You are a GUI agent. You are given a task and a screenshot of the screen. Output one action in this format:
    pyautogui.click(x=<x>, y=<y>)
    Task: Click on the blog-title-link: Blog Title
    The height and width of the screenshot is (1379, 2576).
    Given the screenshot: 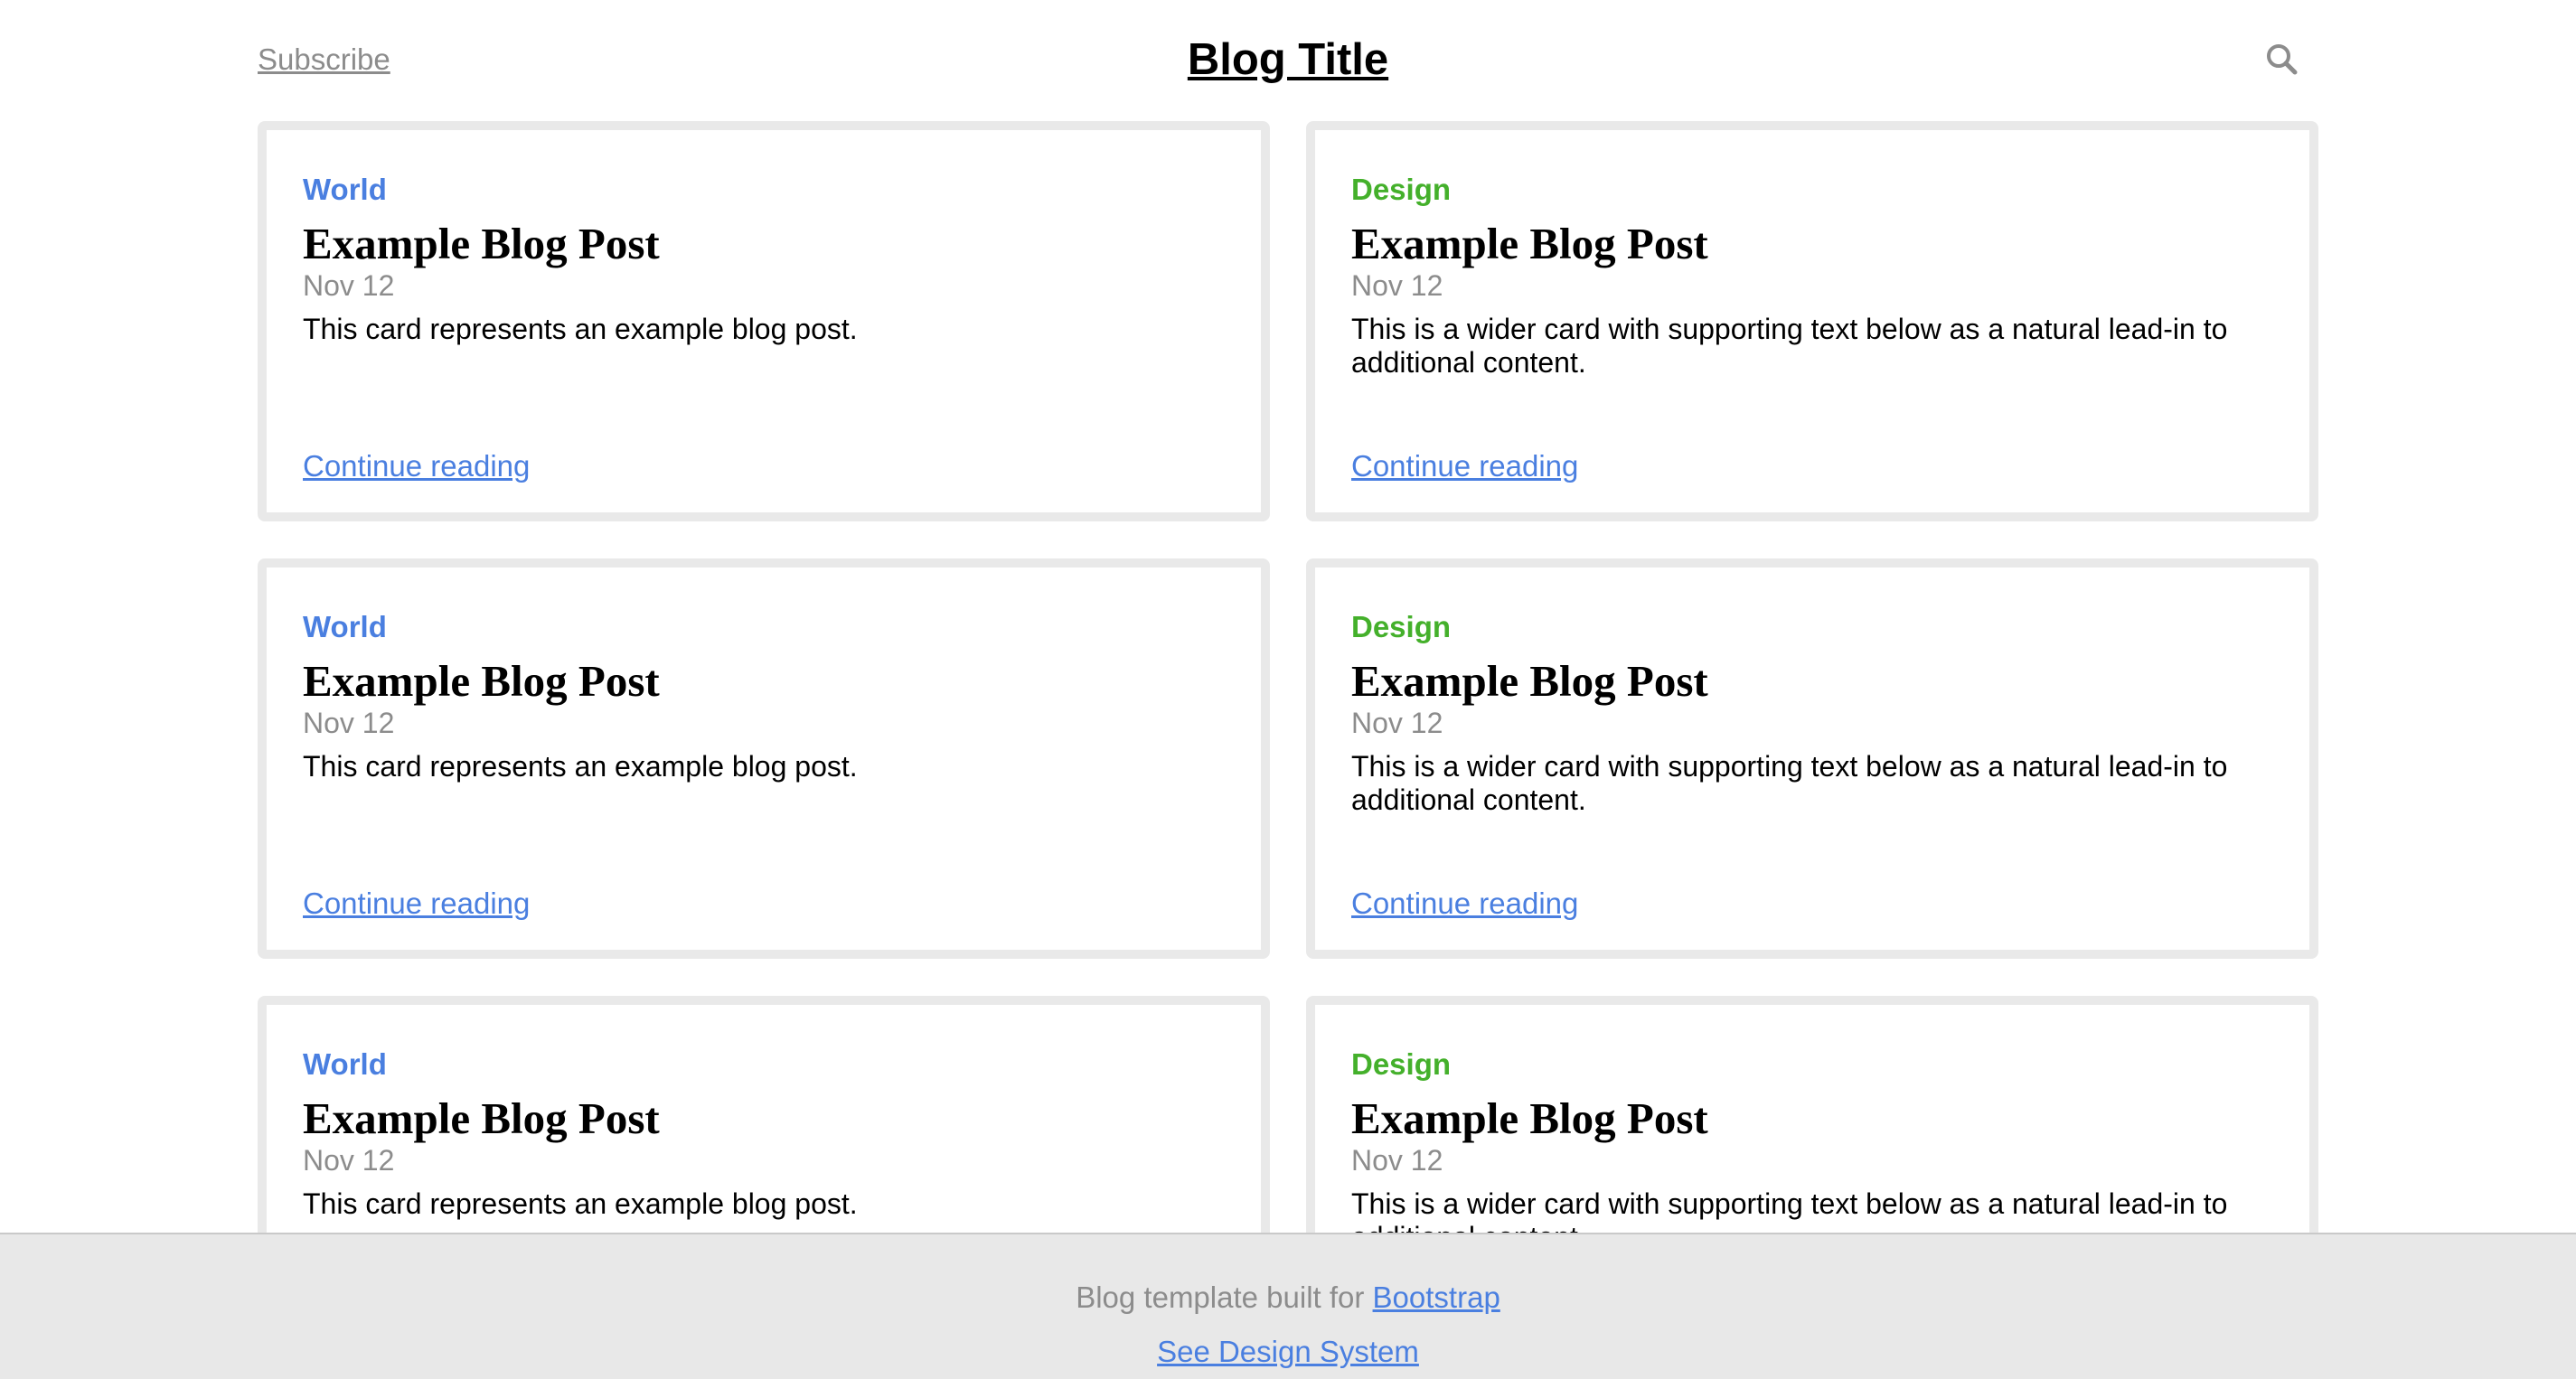 What is the action you would take?
    pyautogui.click(x=1288, y=59)
    